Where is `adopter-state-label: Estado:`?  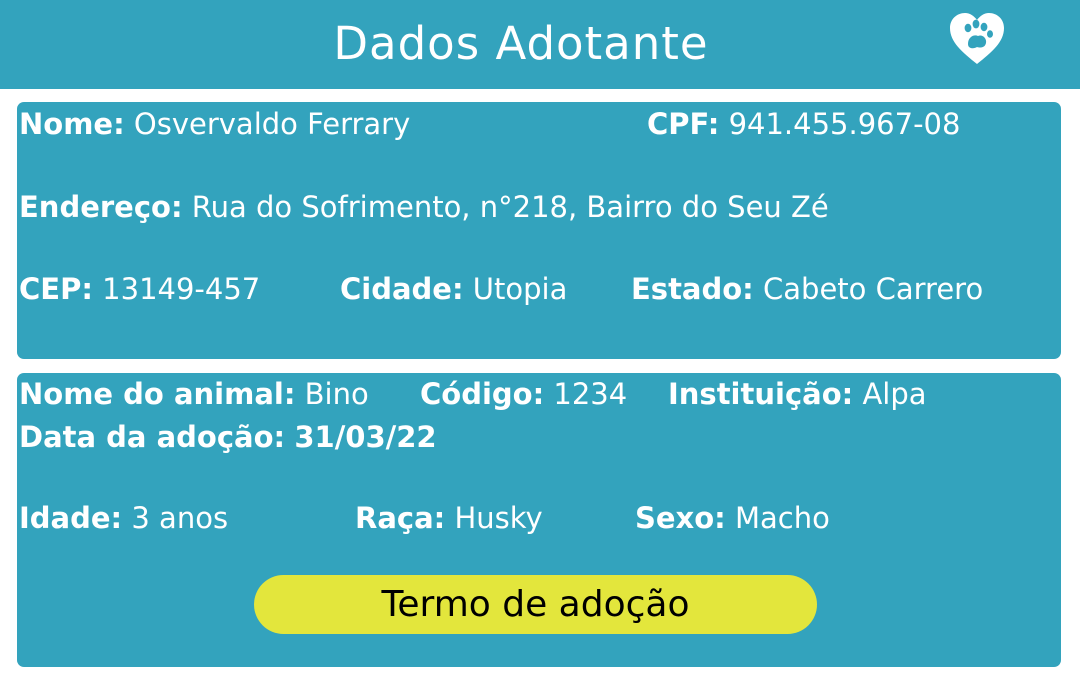
adopter-state-label: Estado: is located at coordinates (692, 289).